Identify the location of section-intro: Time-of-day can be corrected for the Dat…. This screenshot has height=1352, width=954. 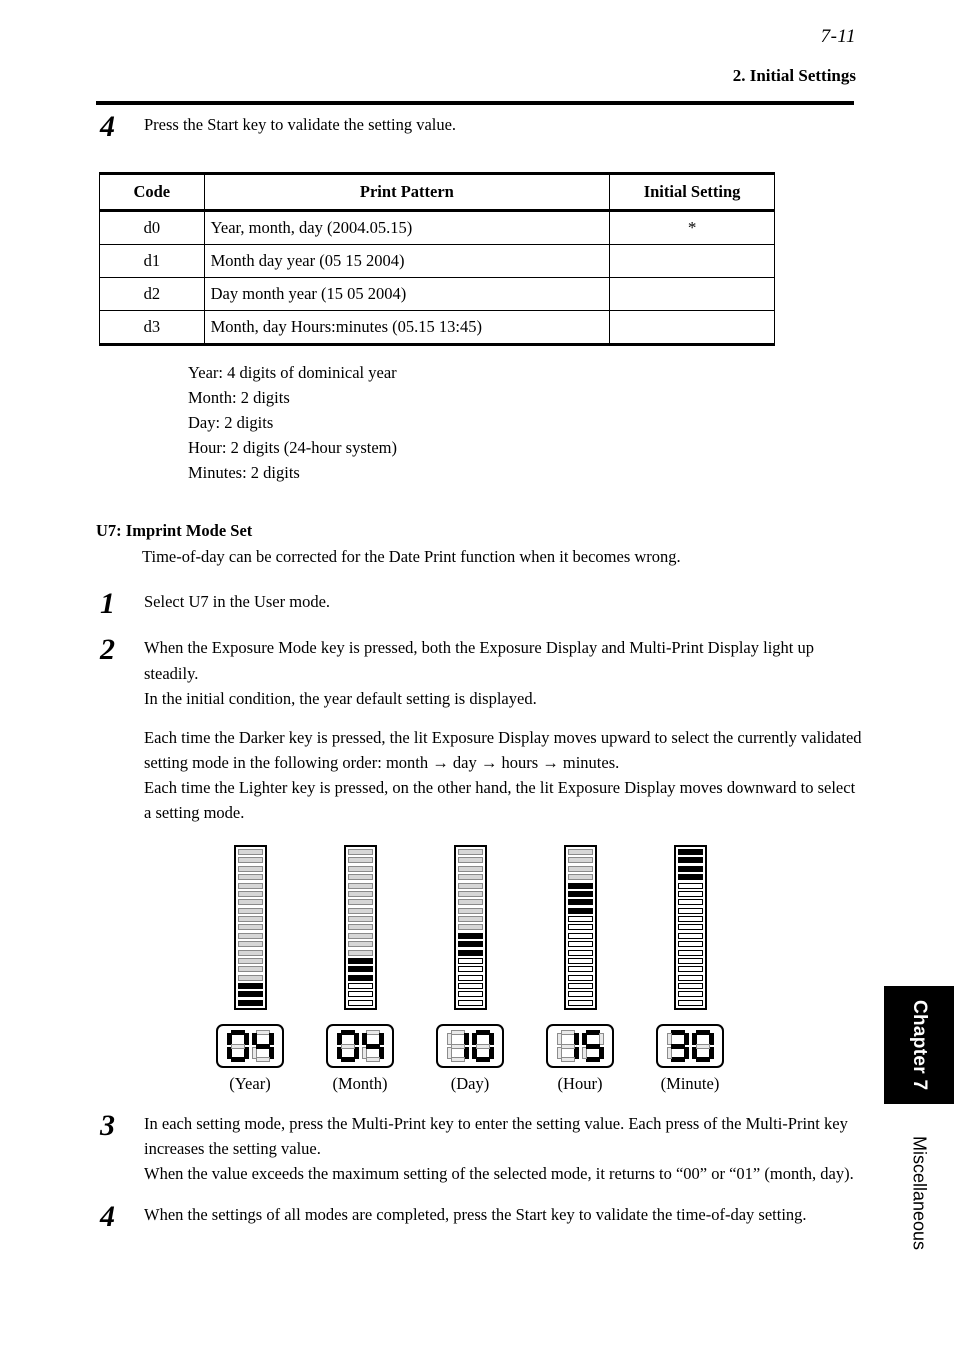
(411, 557).